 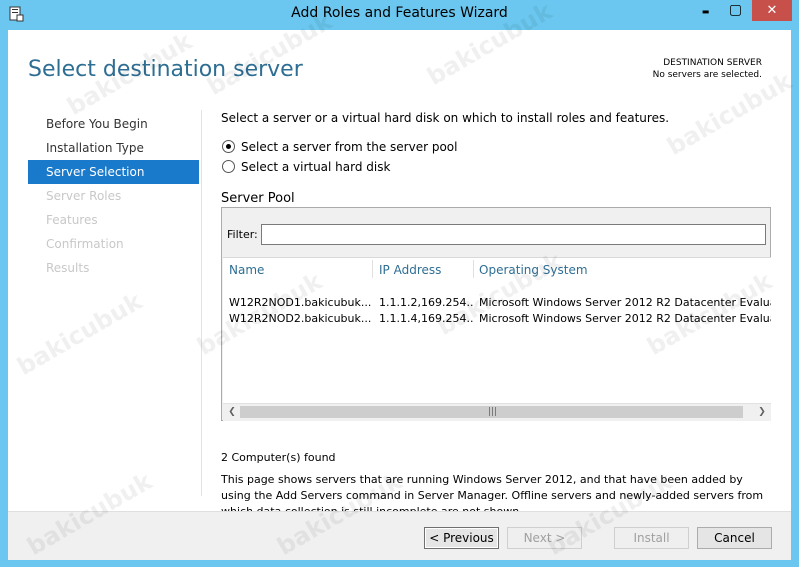 I want to click on minimize-icon: ▬, so click(x=705, y=11).